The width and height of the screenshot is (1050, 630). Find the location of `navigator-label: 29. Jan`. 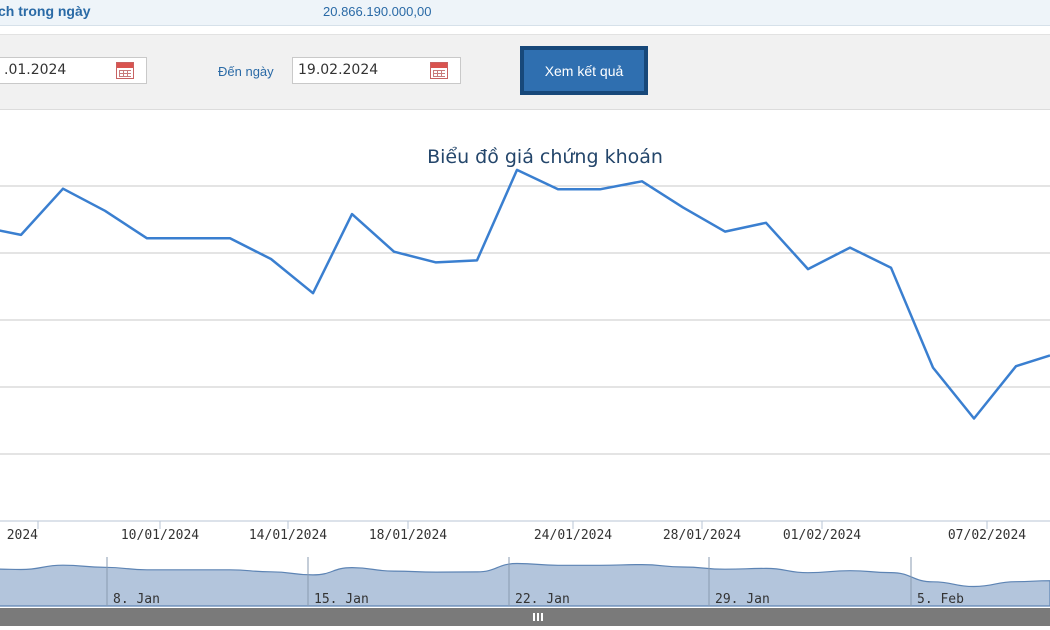

navigator-label: 29. Jan is located at coordinates (742, 599).